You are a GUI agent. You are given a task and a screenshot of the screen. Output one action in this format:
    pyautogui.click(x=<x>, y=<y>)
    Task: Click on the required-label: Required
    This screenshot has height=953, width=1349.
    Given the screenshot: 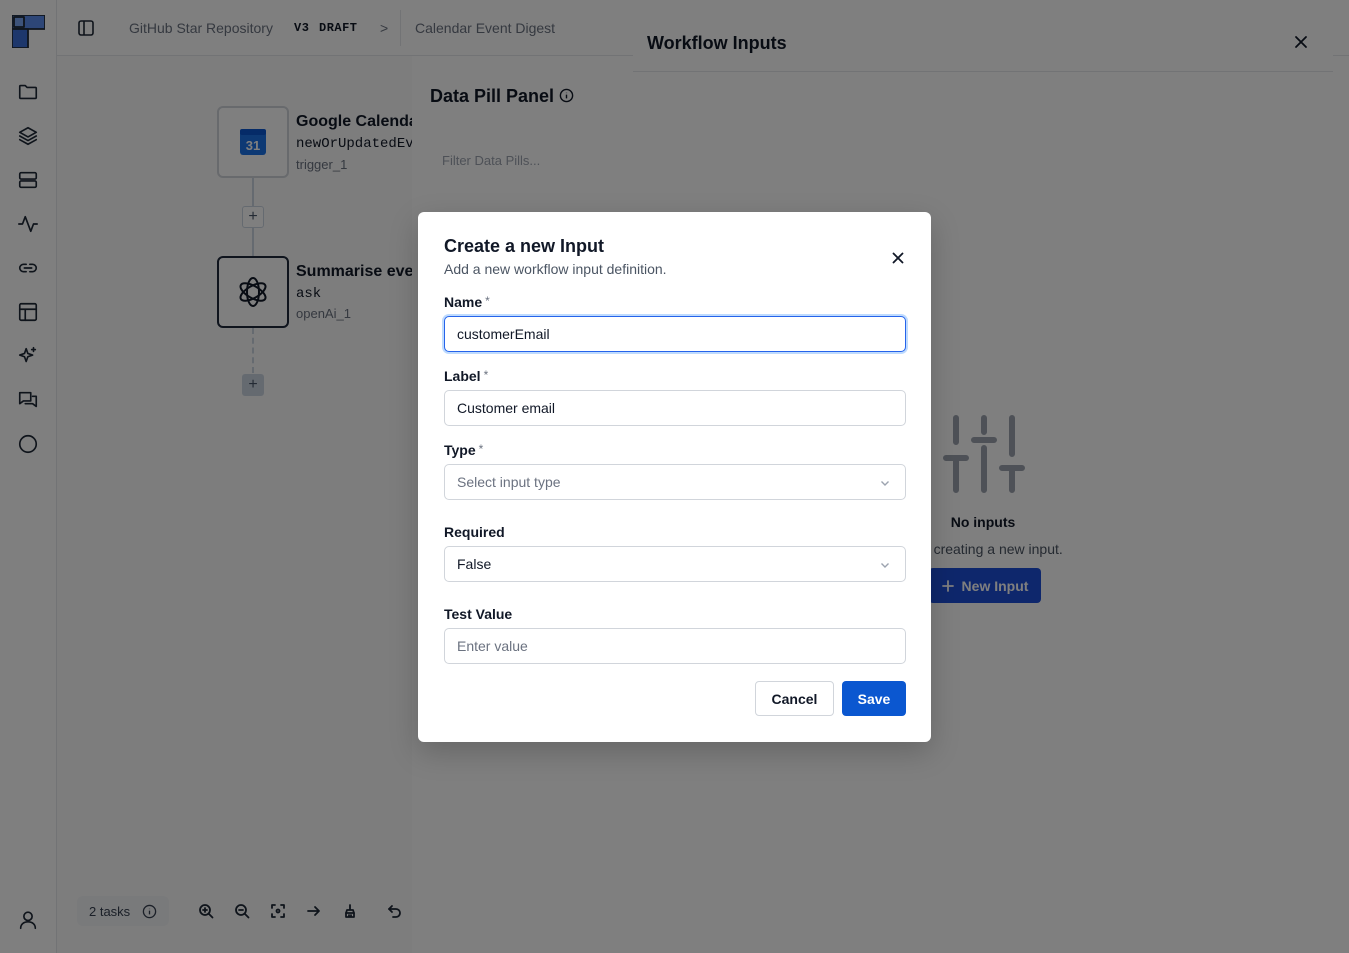 What is the action you would take?
    pyautogui.click(x=474, y=532)
    